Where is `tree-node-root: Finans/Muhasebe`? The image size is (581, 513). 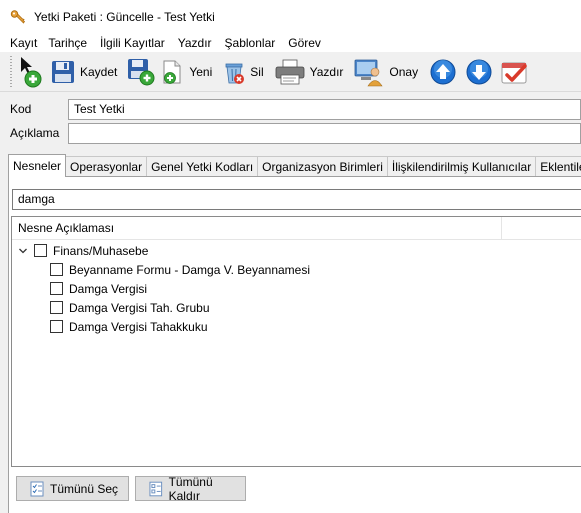
tree-node-root: Finans/Muhasebe is located at coordinates (83, 250).